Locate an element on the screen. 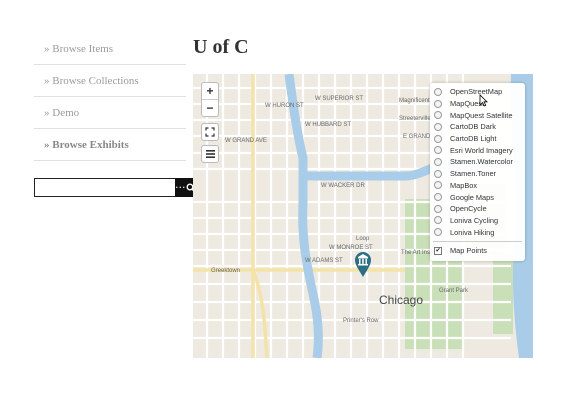 Image resolution: width=581 pixels, height=400 pixels. map-city-label: Chicago is located at coordinates (401, 300).